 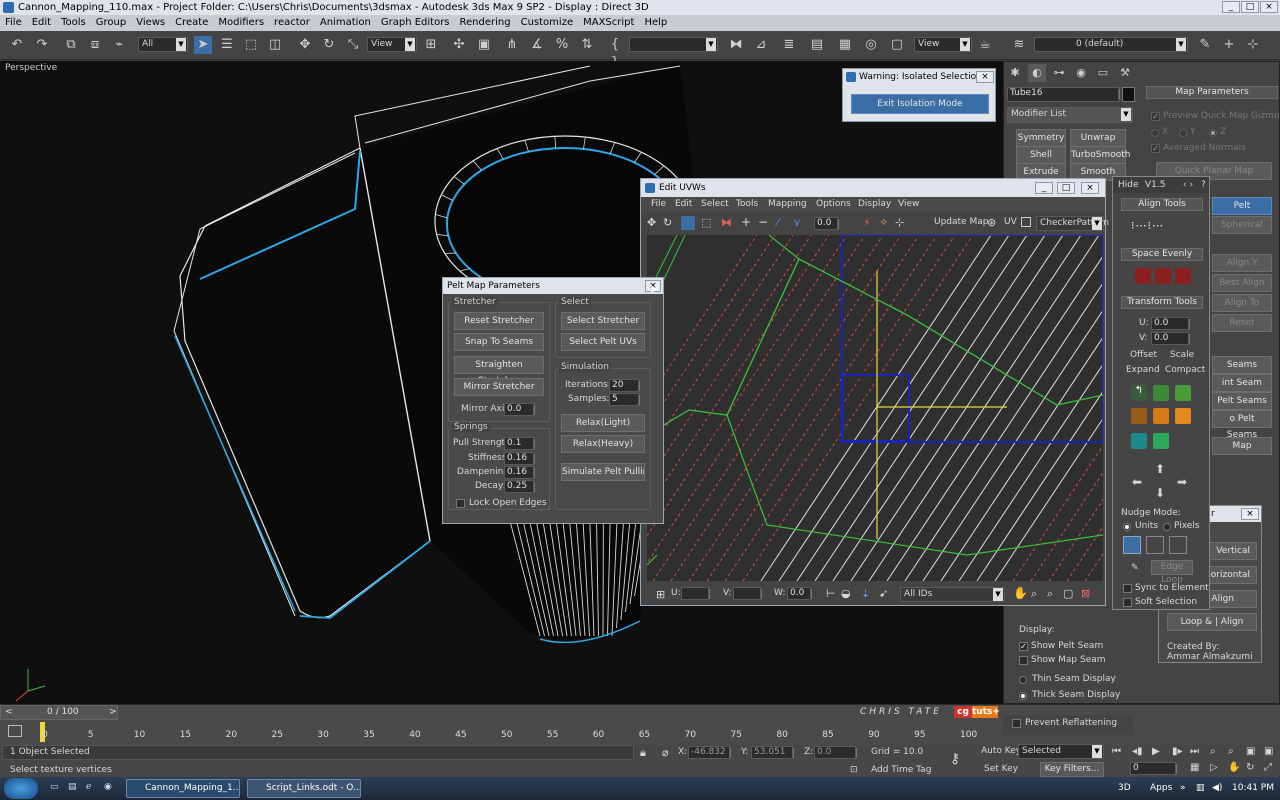 I want to click on next-frame-icon: ▮▸, so click(x=1177, y=751).